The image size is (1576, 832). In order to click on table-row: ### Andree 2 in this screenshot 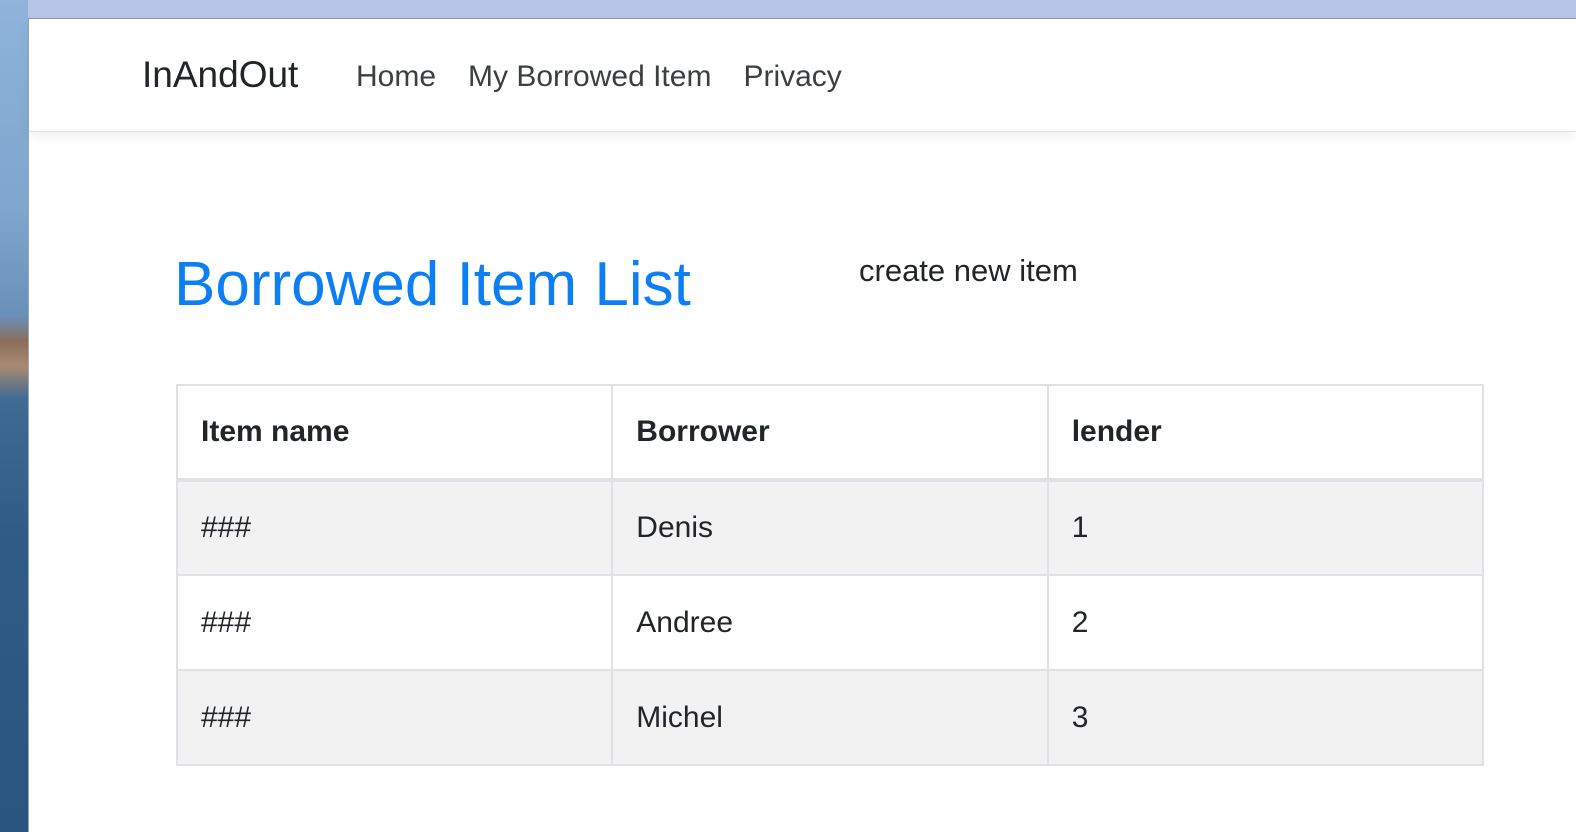, I will do `click(830, 622)`.